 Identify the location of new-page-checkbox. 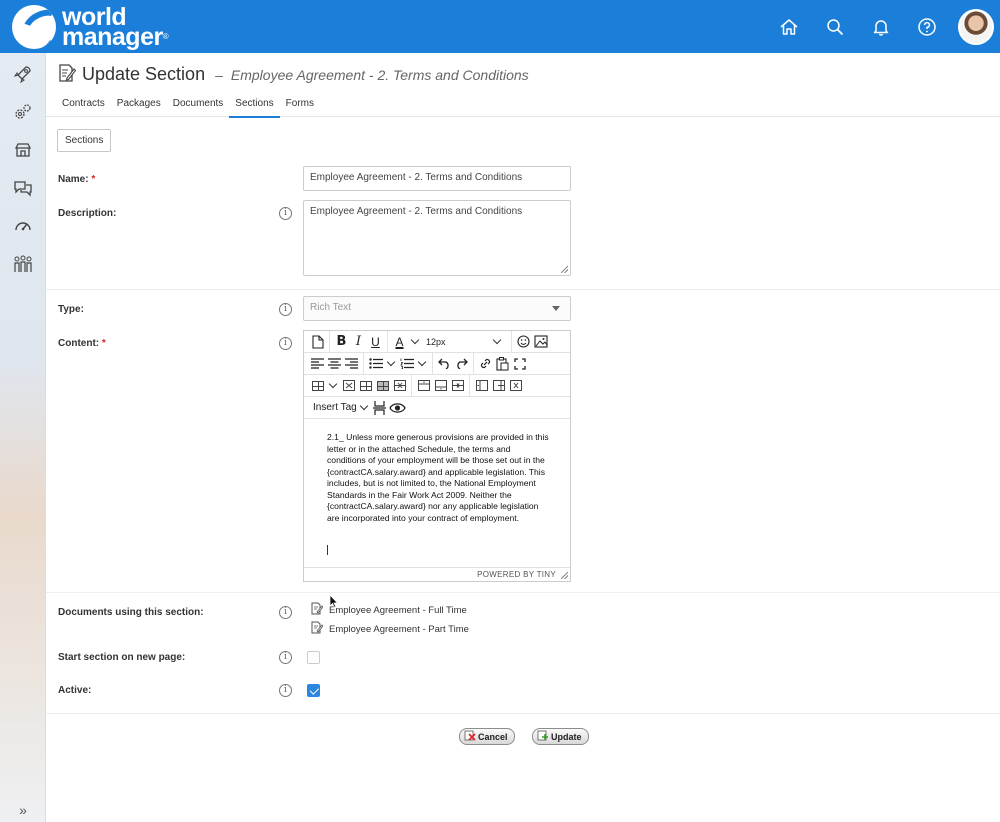
(313, 657).